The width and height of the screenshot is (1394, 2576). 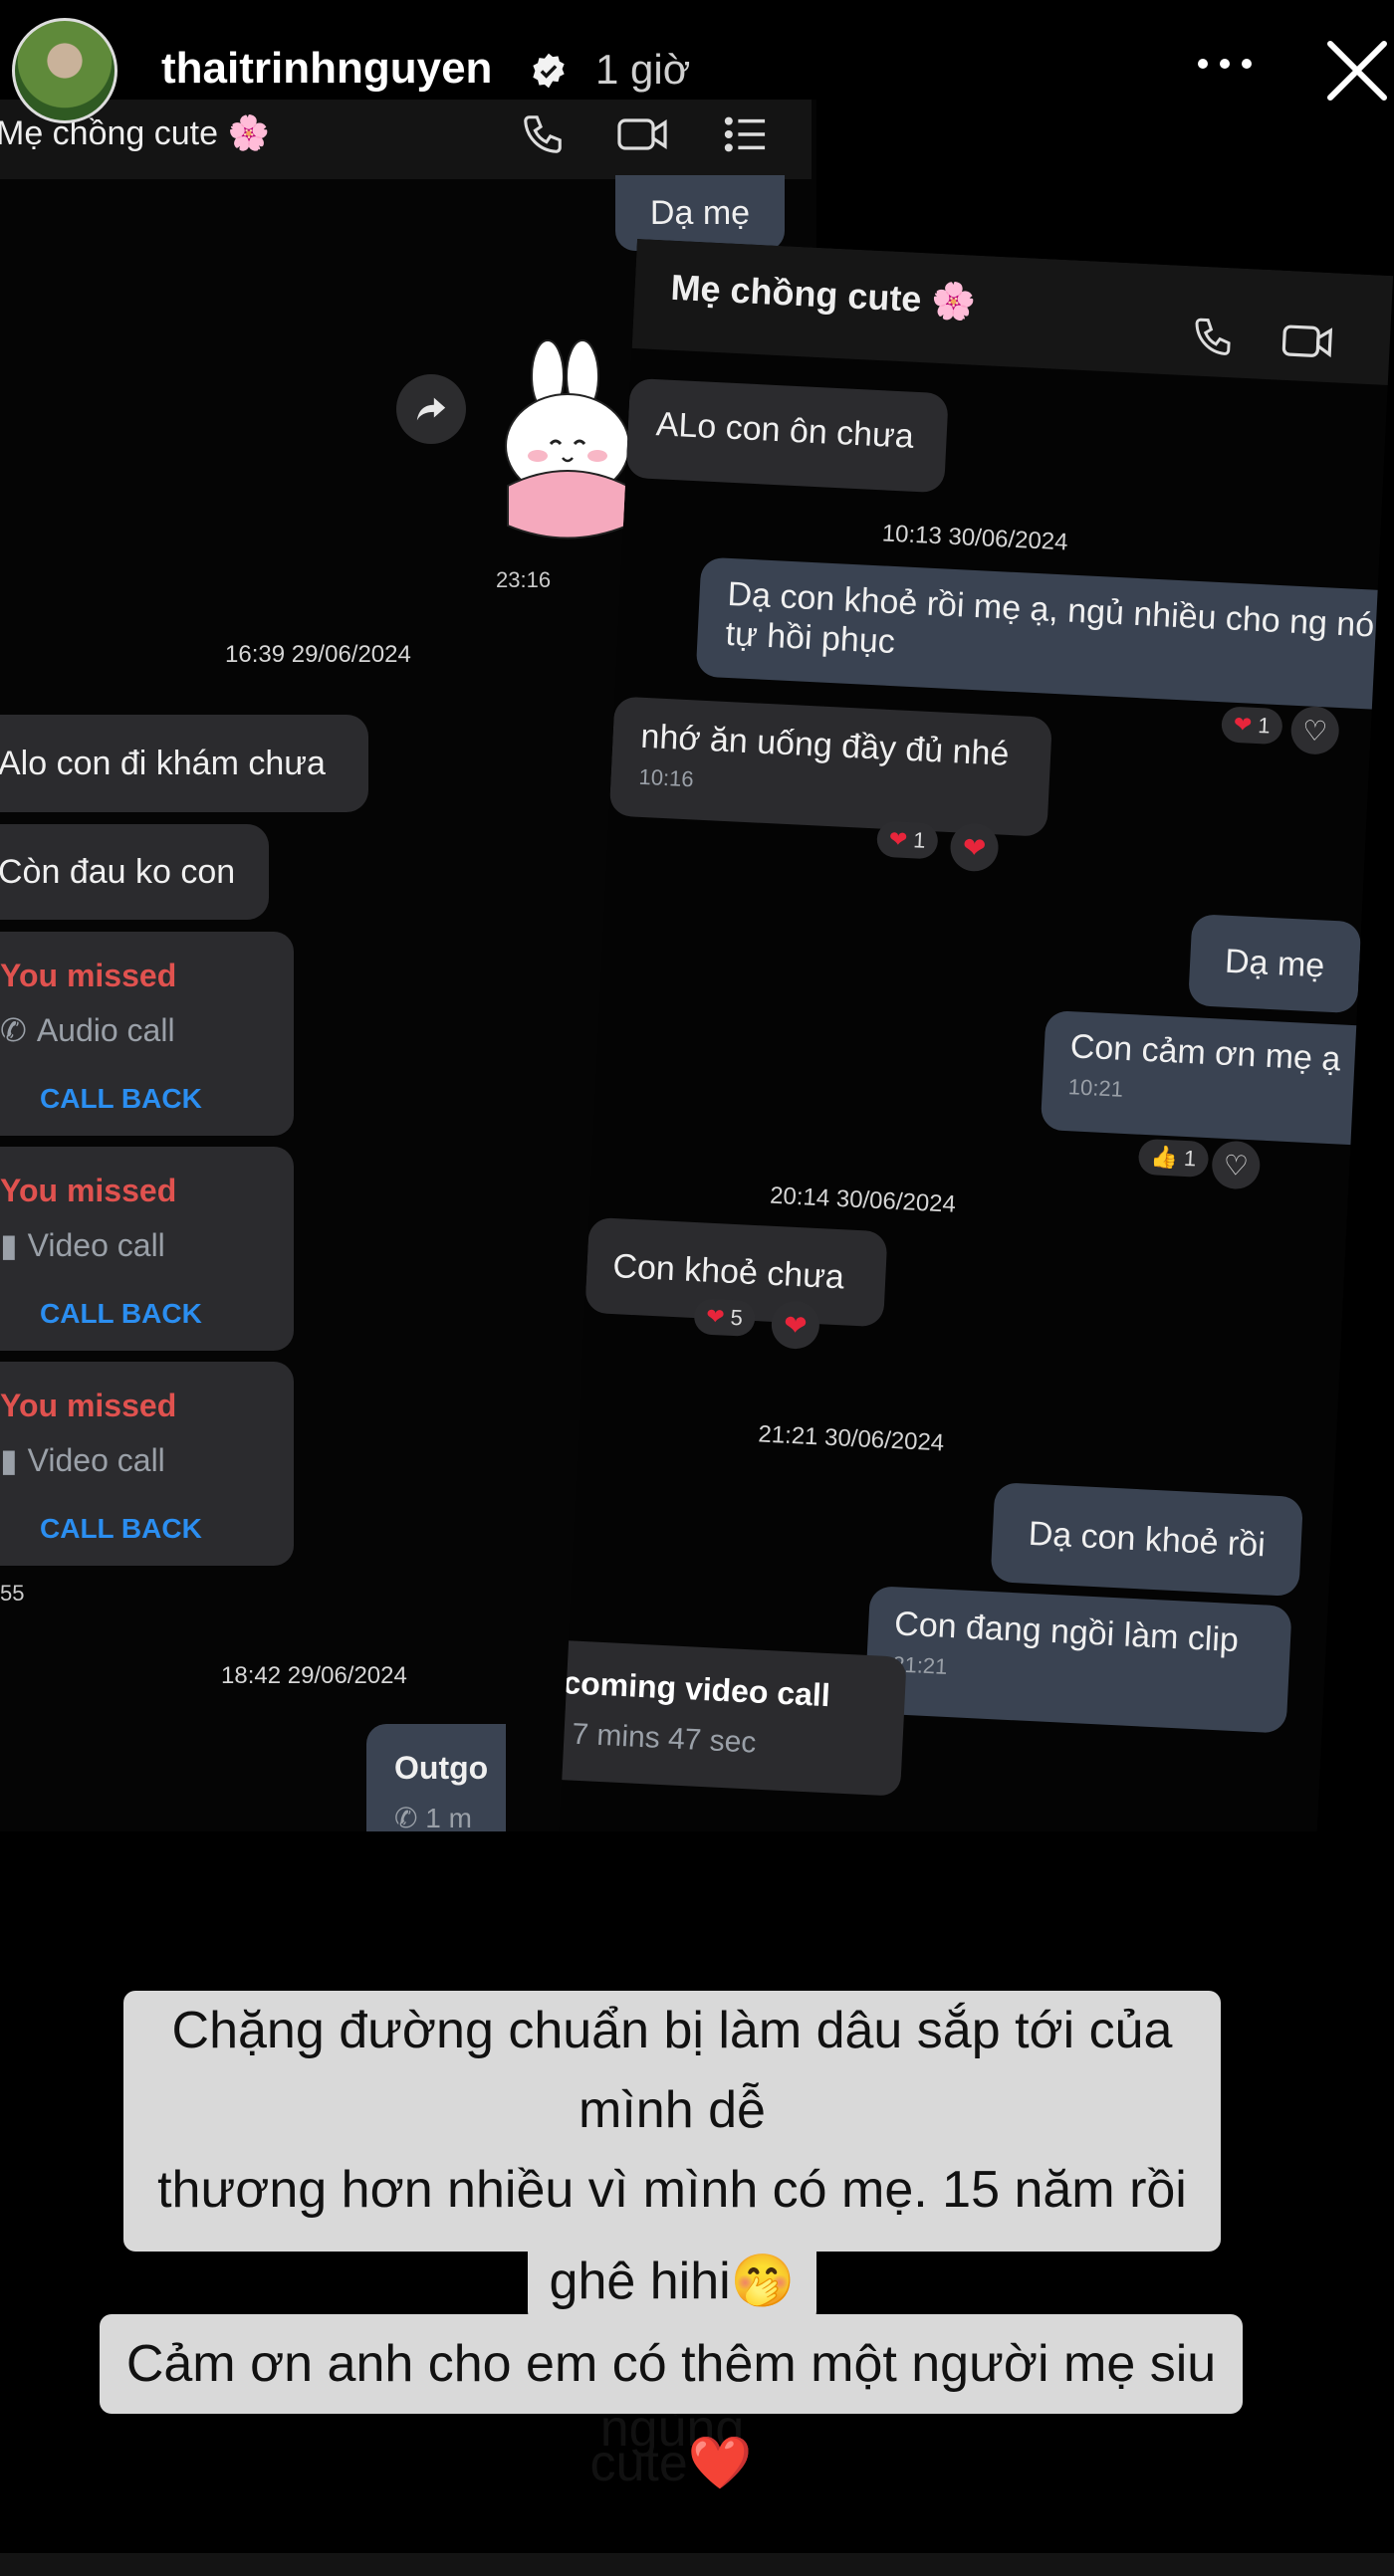 I want to click on front-in-2: nhớ ăn uống đầy đủ nhé 10:16, so click(x=830, y=766).